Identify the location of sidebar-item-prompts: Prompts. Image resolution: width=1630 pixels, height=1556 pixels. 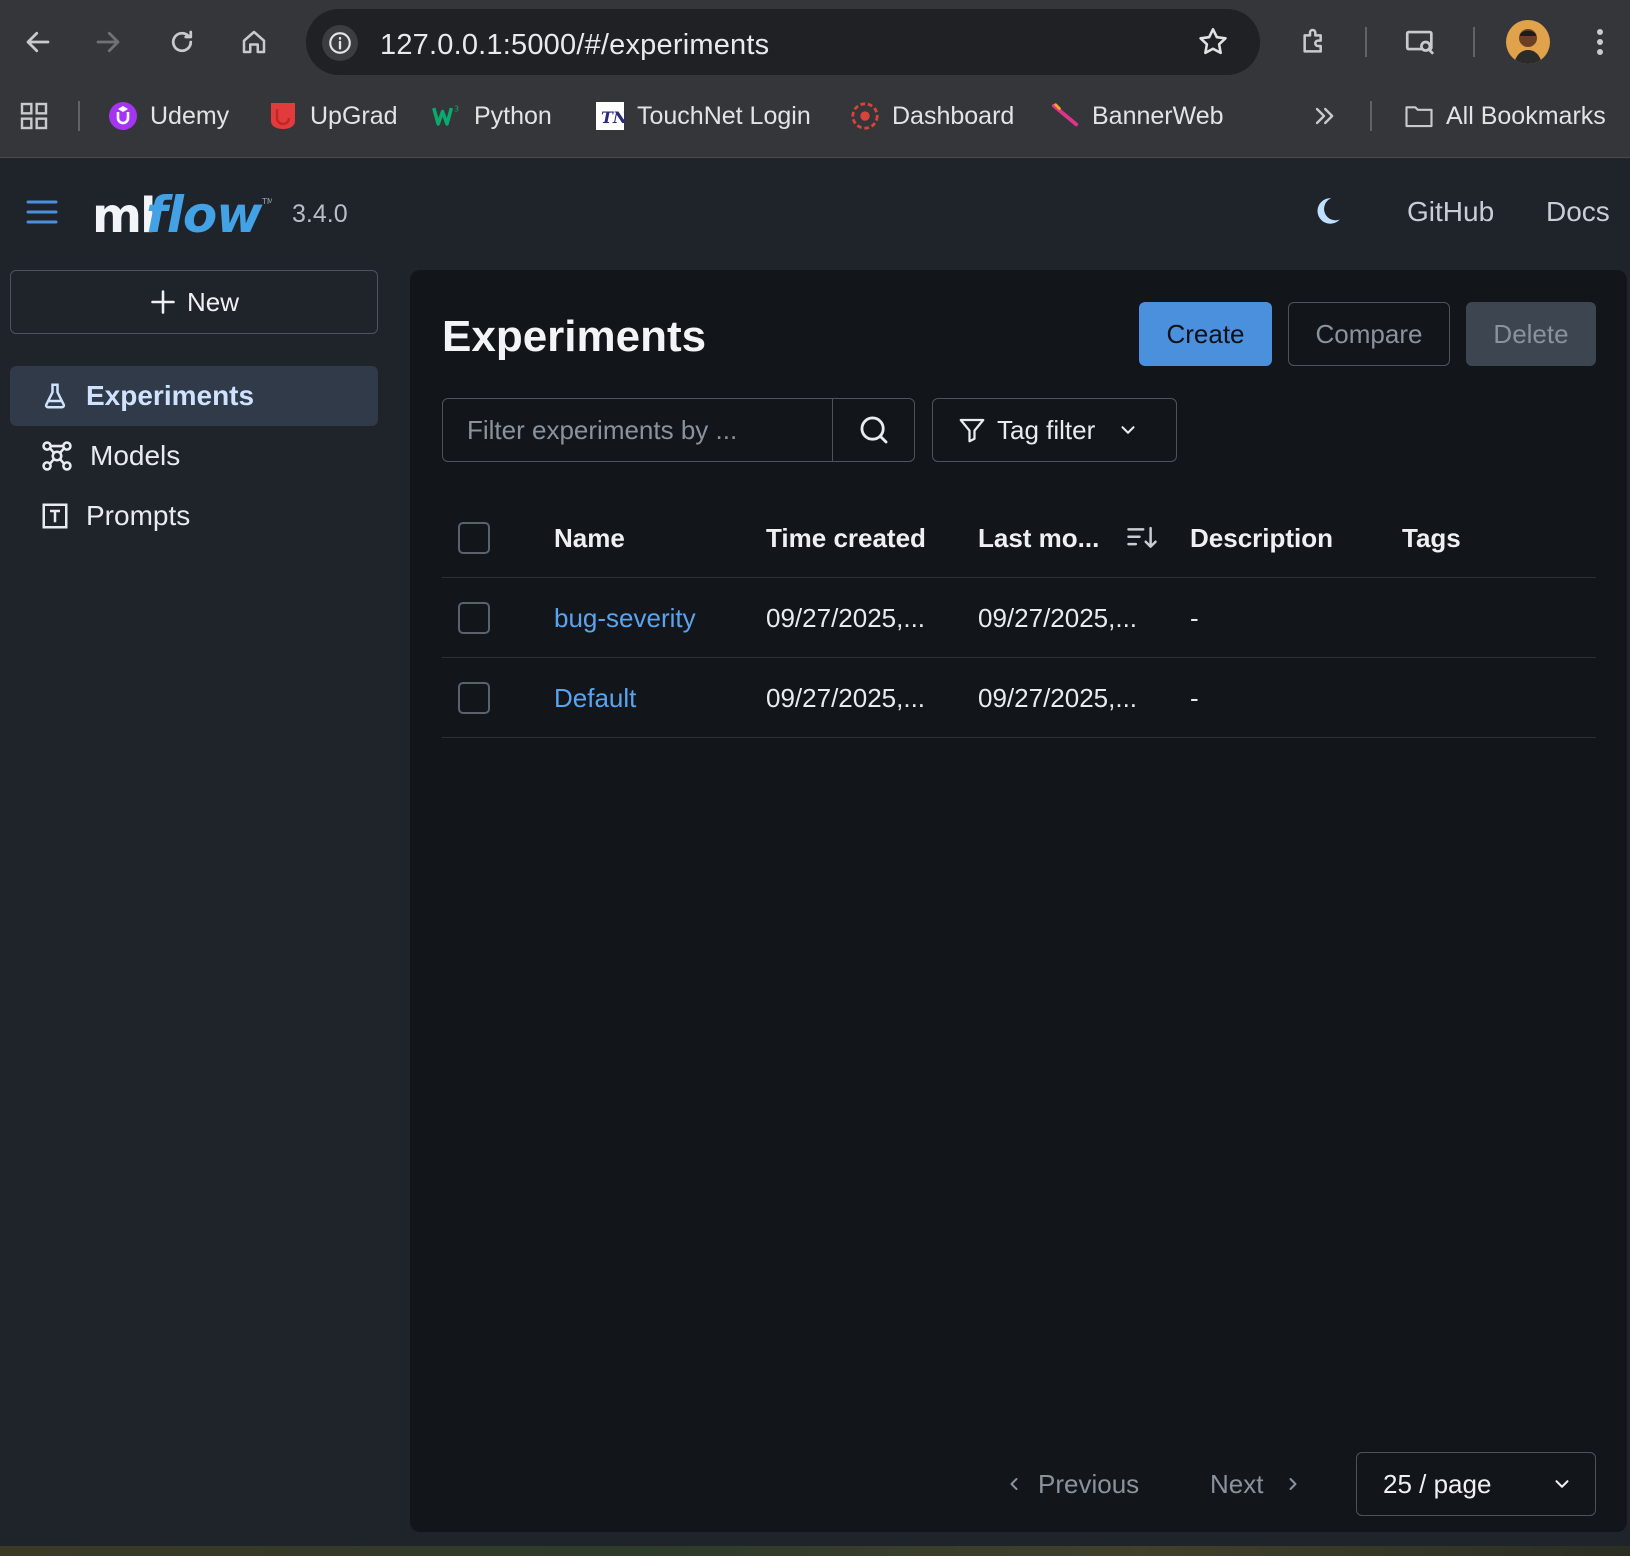
(194, 516).